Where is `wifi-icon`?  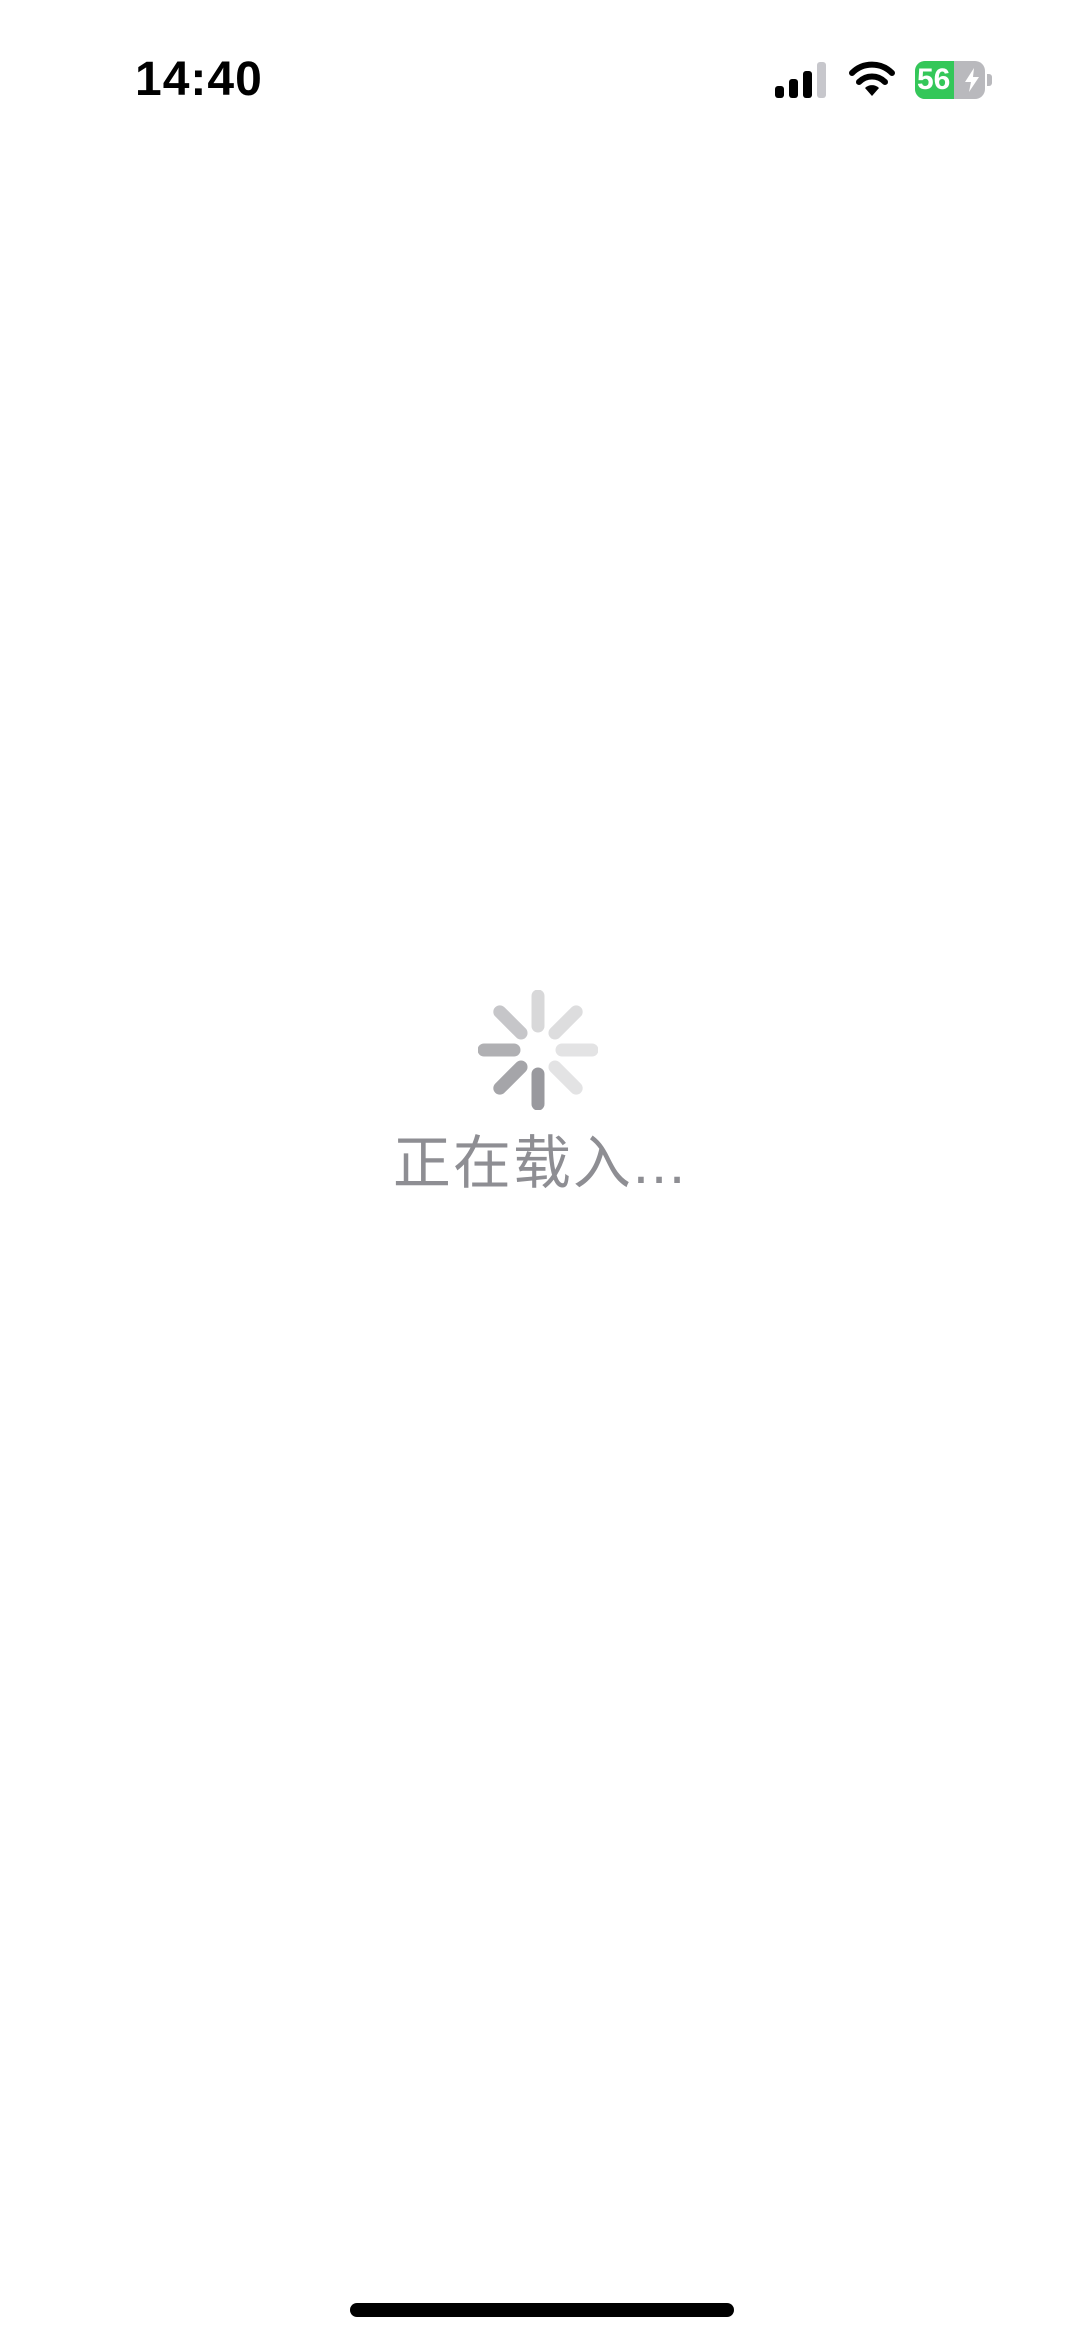
wifi-icon is located at coordinates (872, 78).